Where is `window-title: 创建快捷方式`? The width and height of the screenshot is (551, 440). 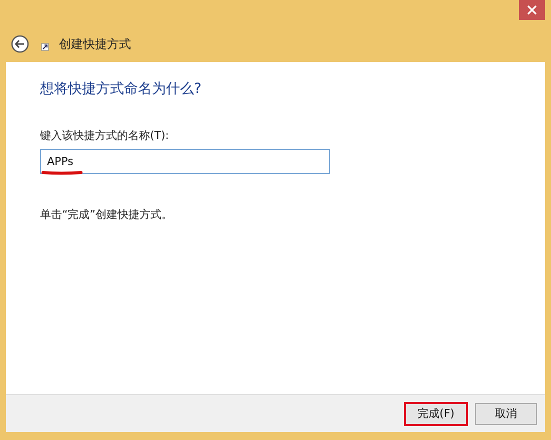 window-title: 创建快捷方式 is located at coordinates (95, 44).